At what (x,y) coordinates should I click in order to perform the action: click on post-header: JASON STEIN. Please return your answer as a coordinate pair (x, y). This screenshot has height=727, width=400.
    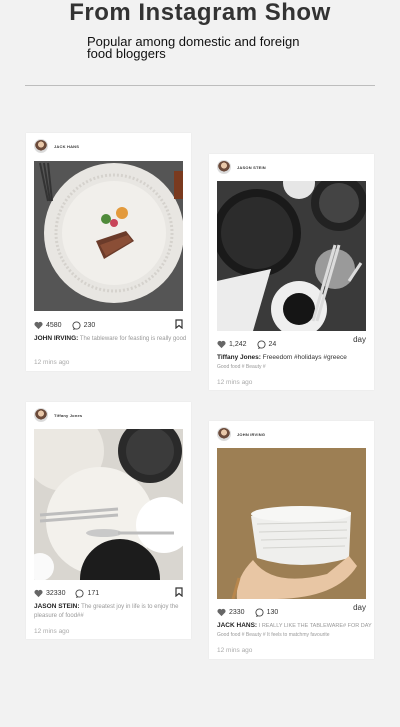
    Looking at the image, I should click on (241, 167).